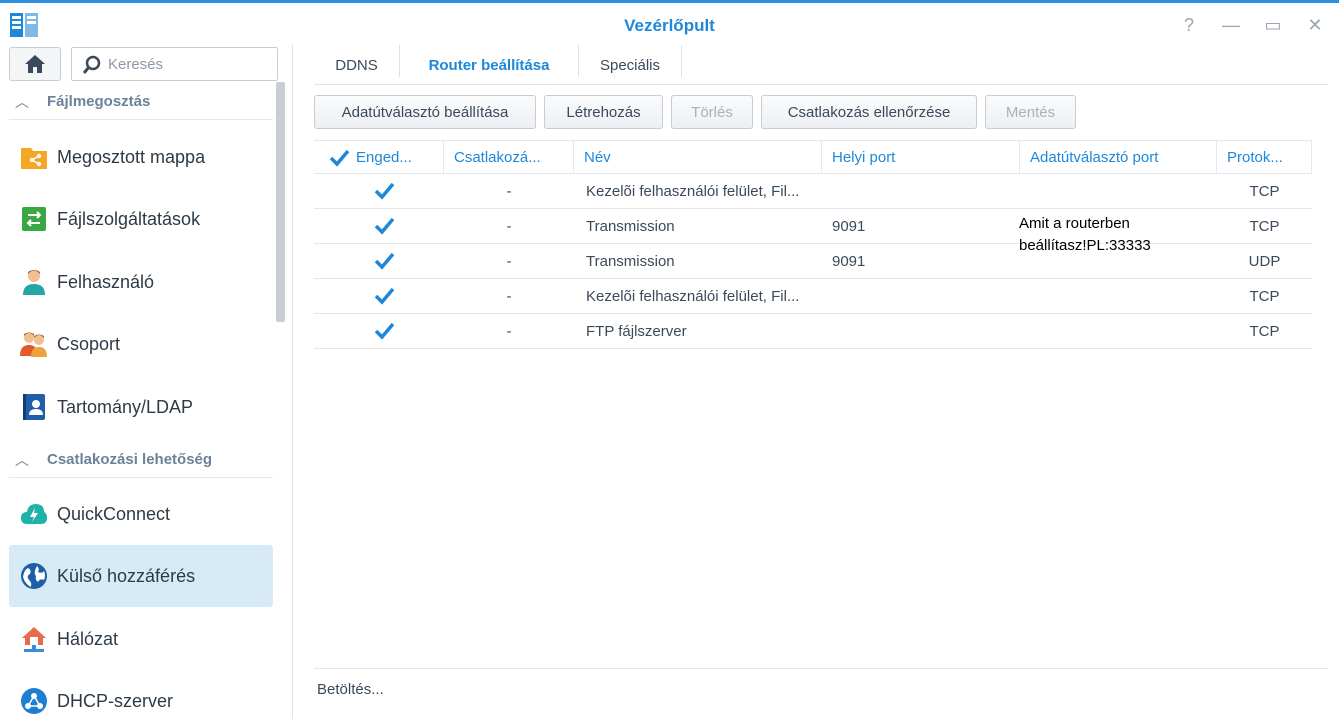 Image resolution: width=1339 pixels, height=719 pixels. I want to click on router-setup-button: Adatútválasztó beállítása, so click(425, 112).